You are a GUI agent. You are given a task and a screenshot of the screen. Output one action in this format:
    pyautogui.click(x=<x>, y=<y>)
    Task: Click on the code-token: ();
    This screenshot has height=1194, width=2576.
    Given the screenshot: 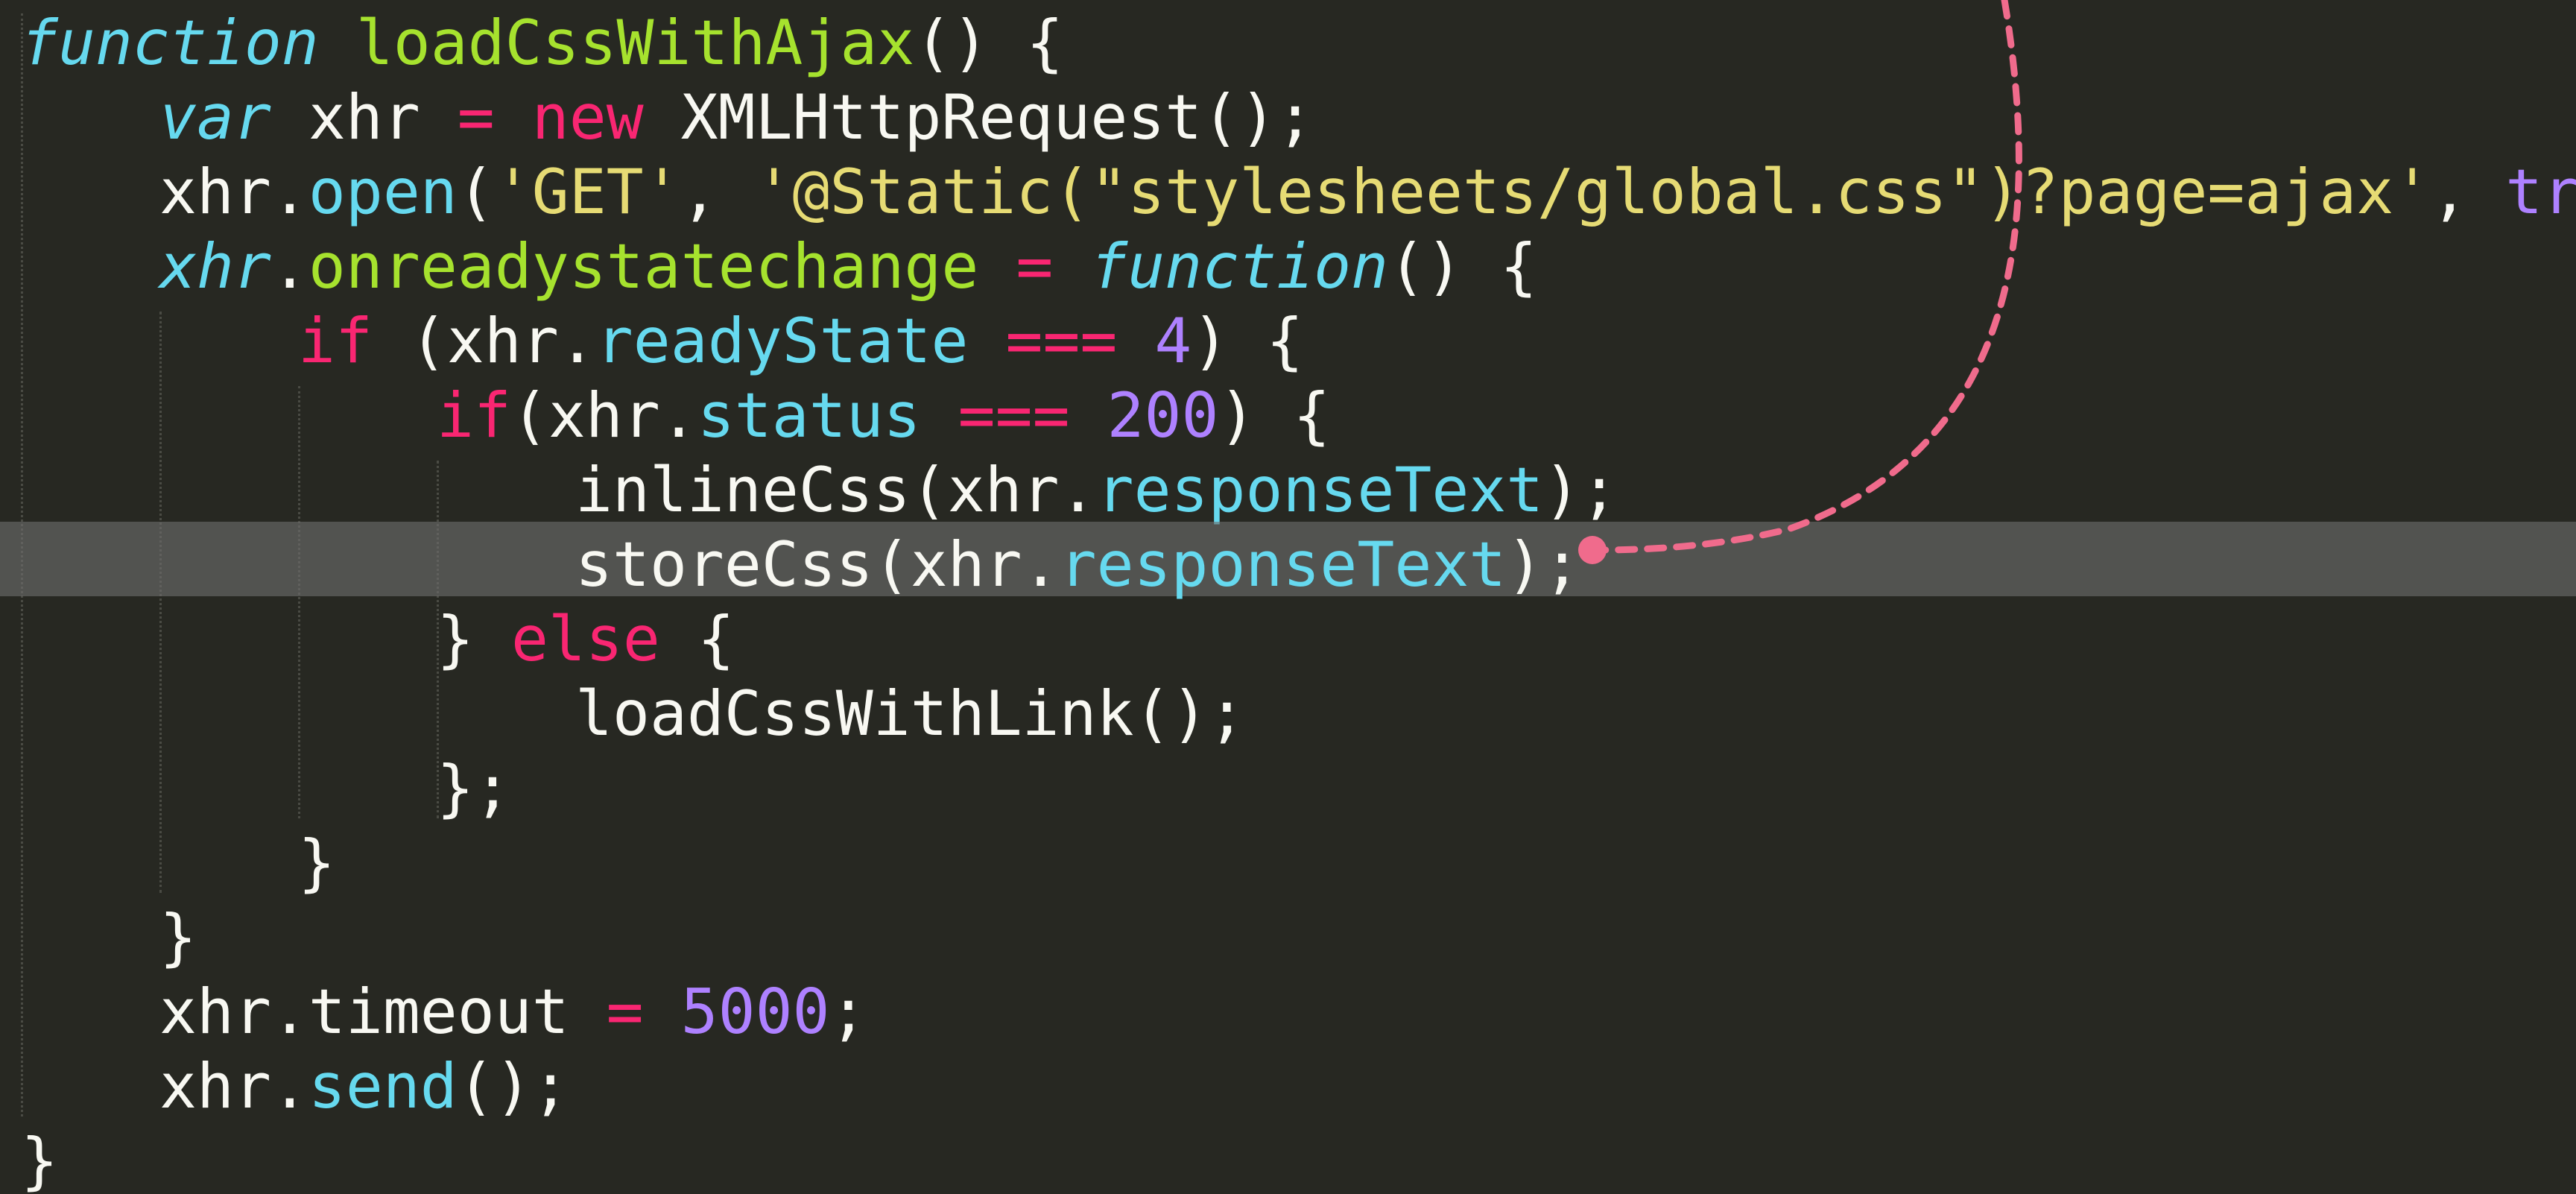 What is the action you would take?
    pyautogui.click(x=513, y=1086)
    